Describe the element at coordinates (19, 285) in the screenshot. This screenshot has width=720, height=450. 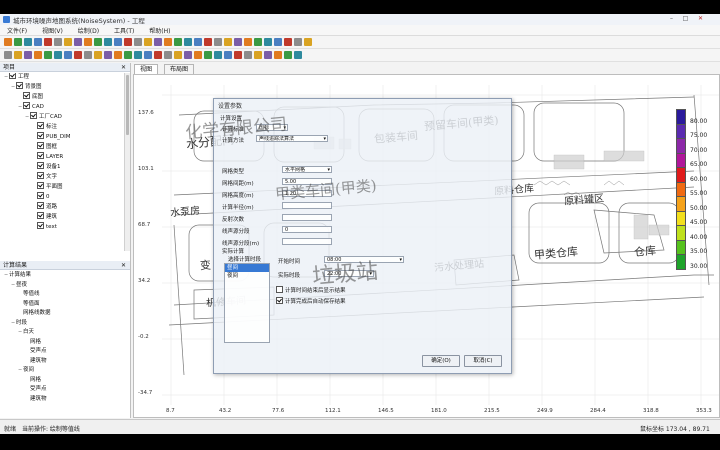
I see `tree-item: −昼夜` at that location.